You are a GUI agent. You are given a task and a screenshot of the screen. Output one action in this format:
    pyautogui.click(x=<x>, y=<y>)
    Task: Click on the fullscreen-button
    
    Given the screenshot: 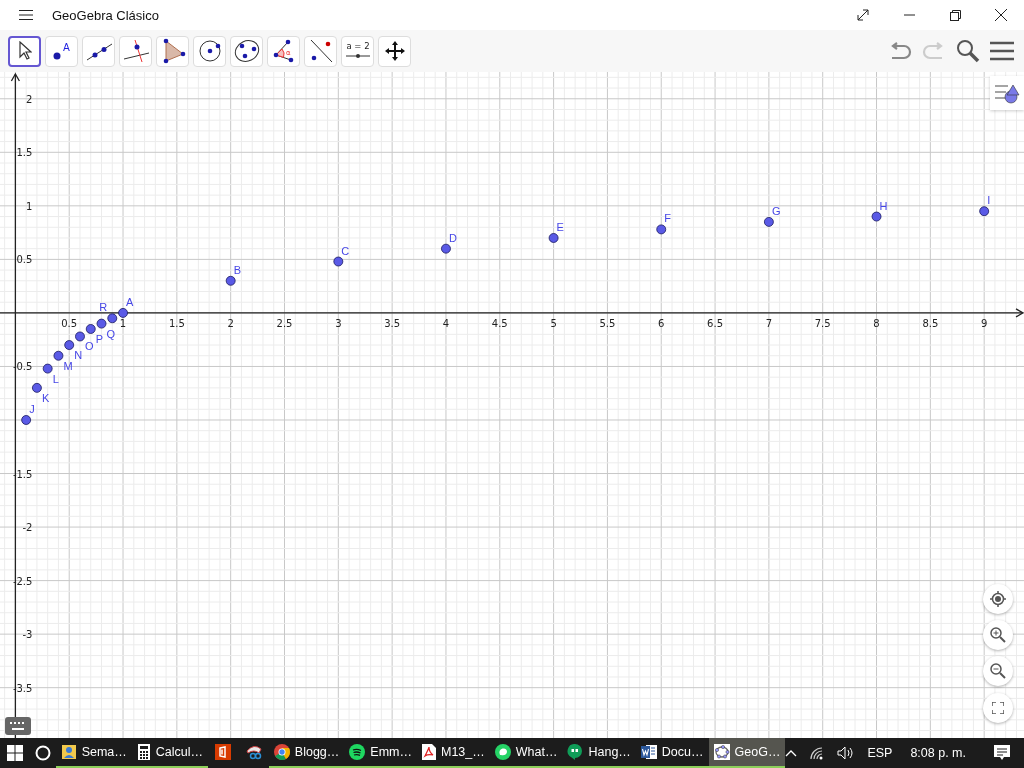 What is the action you would take?
    pyautogui.click(x=998, y=708)
    